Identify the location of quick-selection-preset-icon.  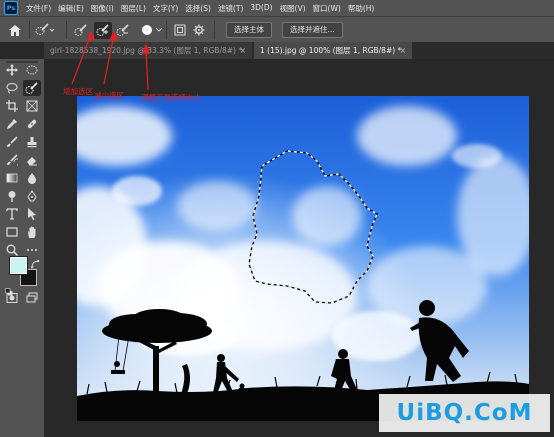
(45, 30).